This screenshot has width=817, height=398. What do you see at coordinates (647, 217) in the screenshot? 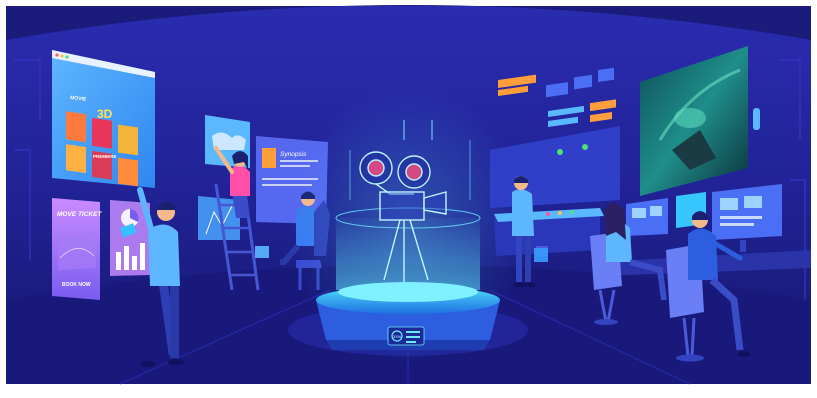
I see `monitor-left` at bounding box center [647, 217].